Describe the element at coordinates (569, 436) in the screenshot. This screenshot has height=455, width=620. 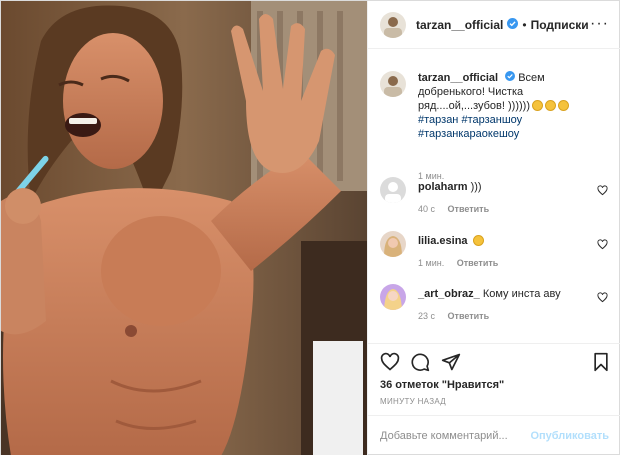
I see `publish-button: Опубликовать` at that location.